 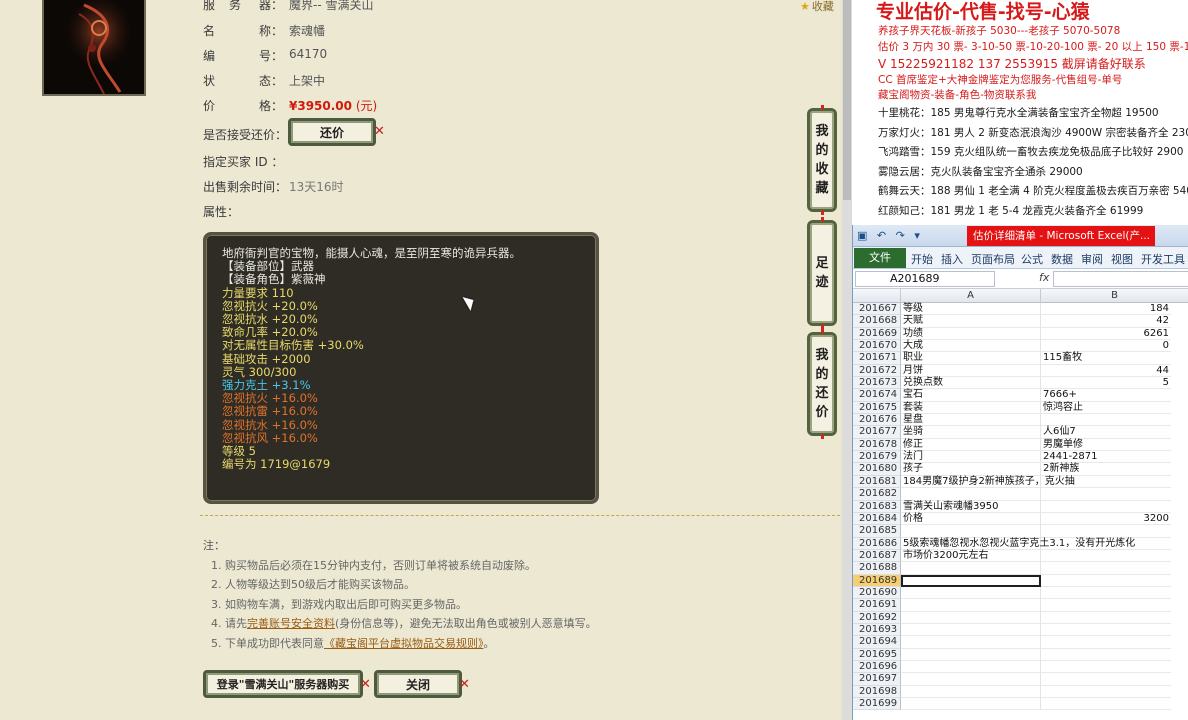 I want to click on ribbon-tab: 页面布局, so click(x=993, y=259).